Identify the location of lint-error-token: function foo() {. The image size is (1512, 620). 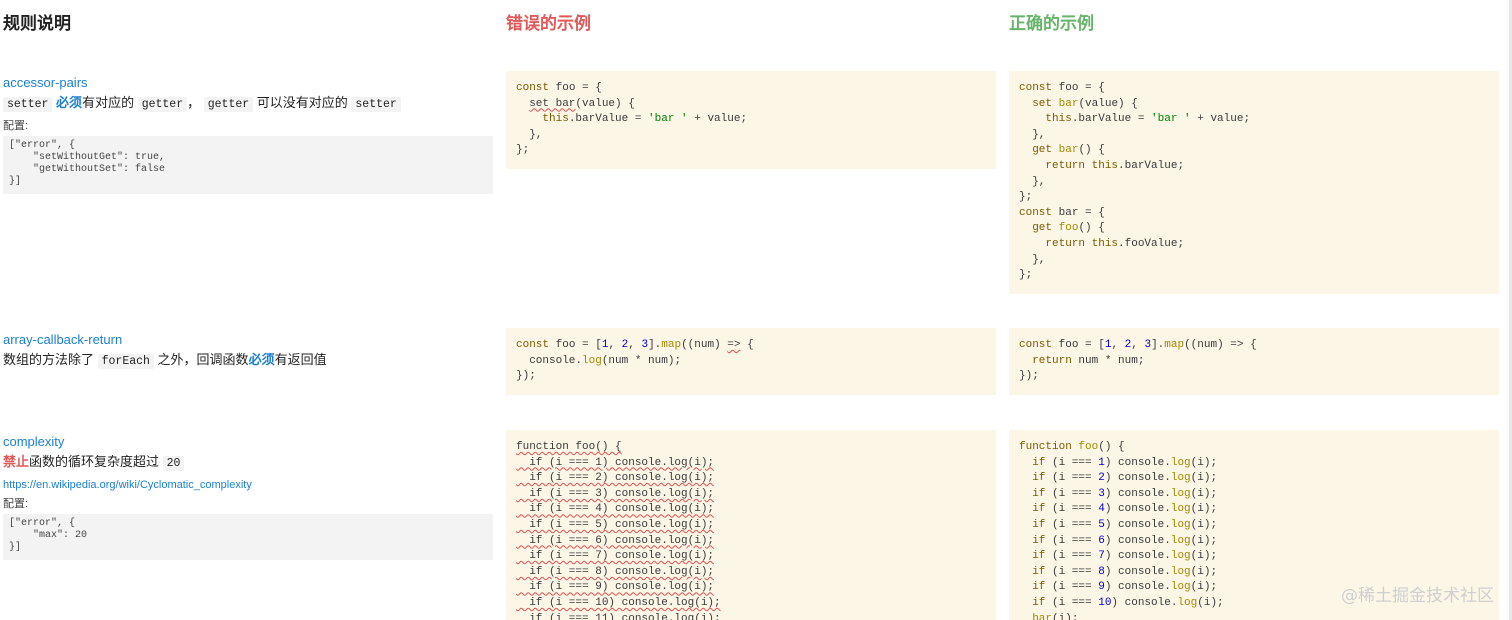
(569, 447).